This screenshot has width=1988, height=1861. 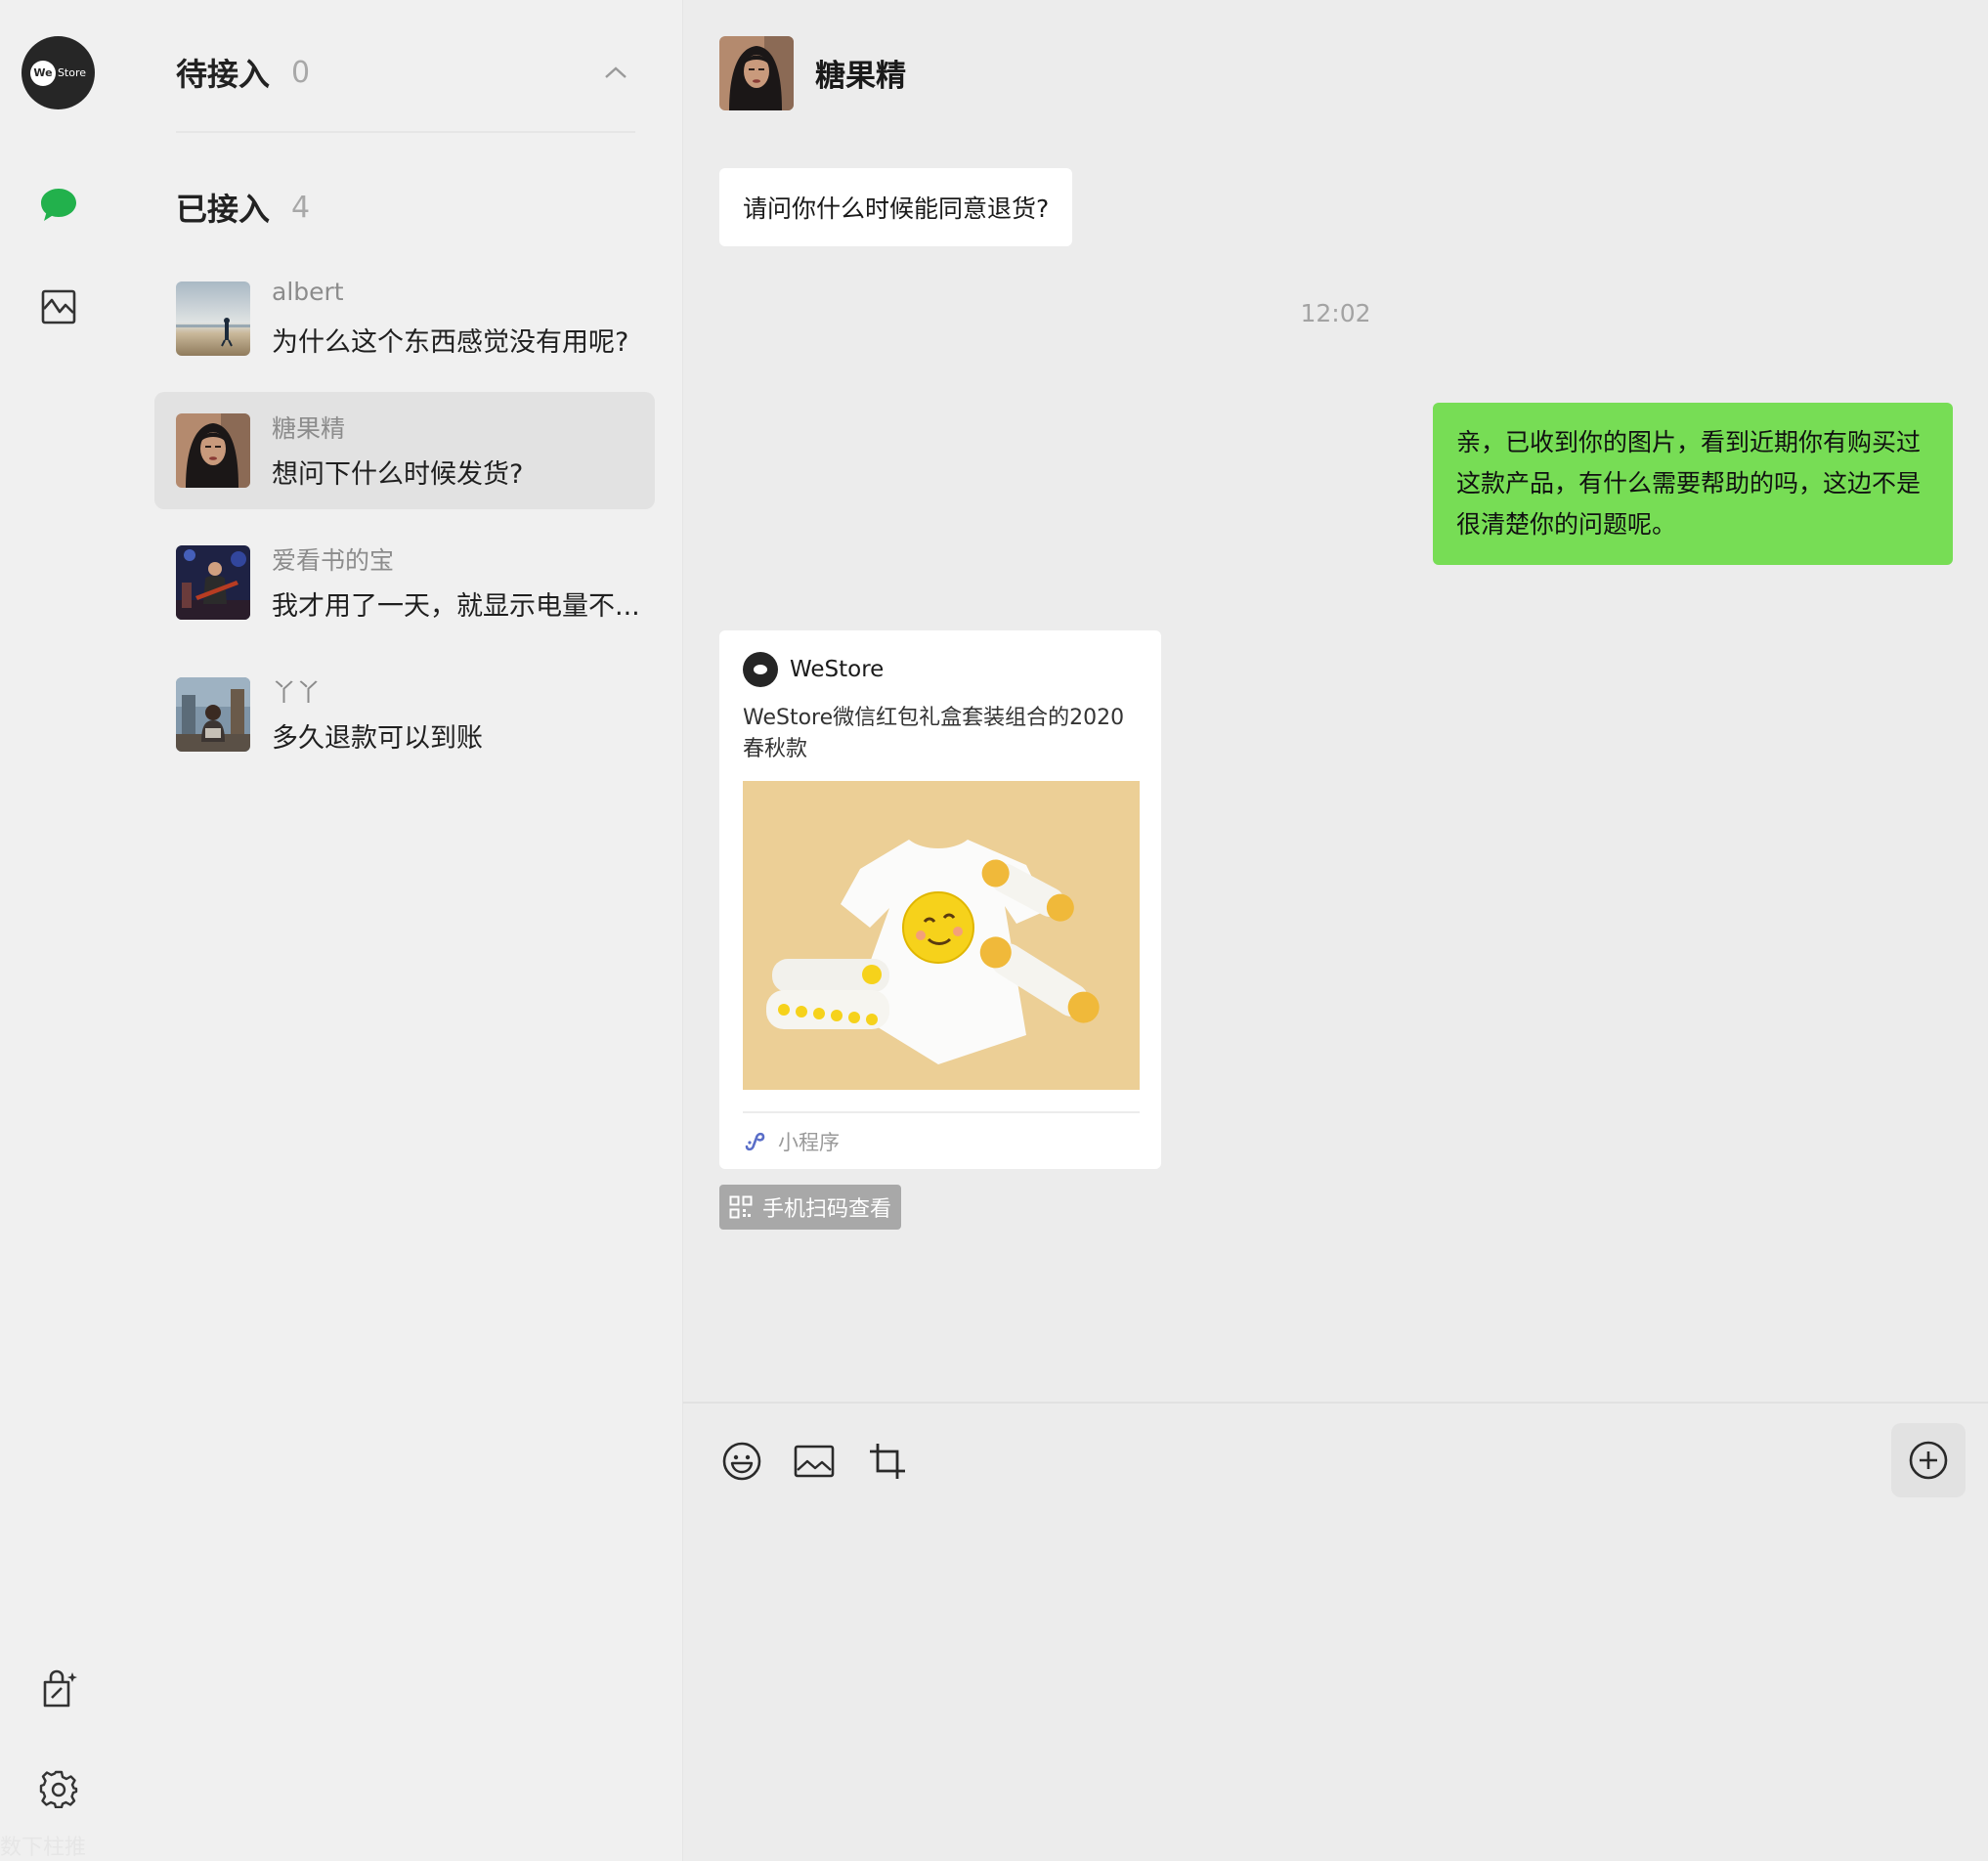 I want to click on logo-we-text: We, so click(x=42, y=73).